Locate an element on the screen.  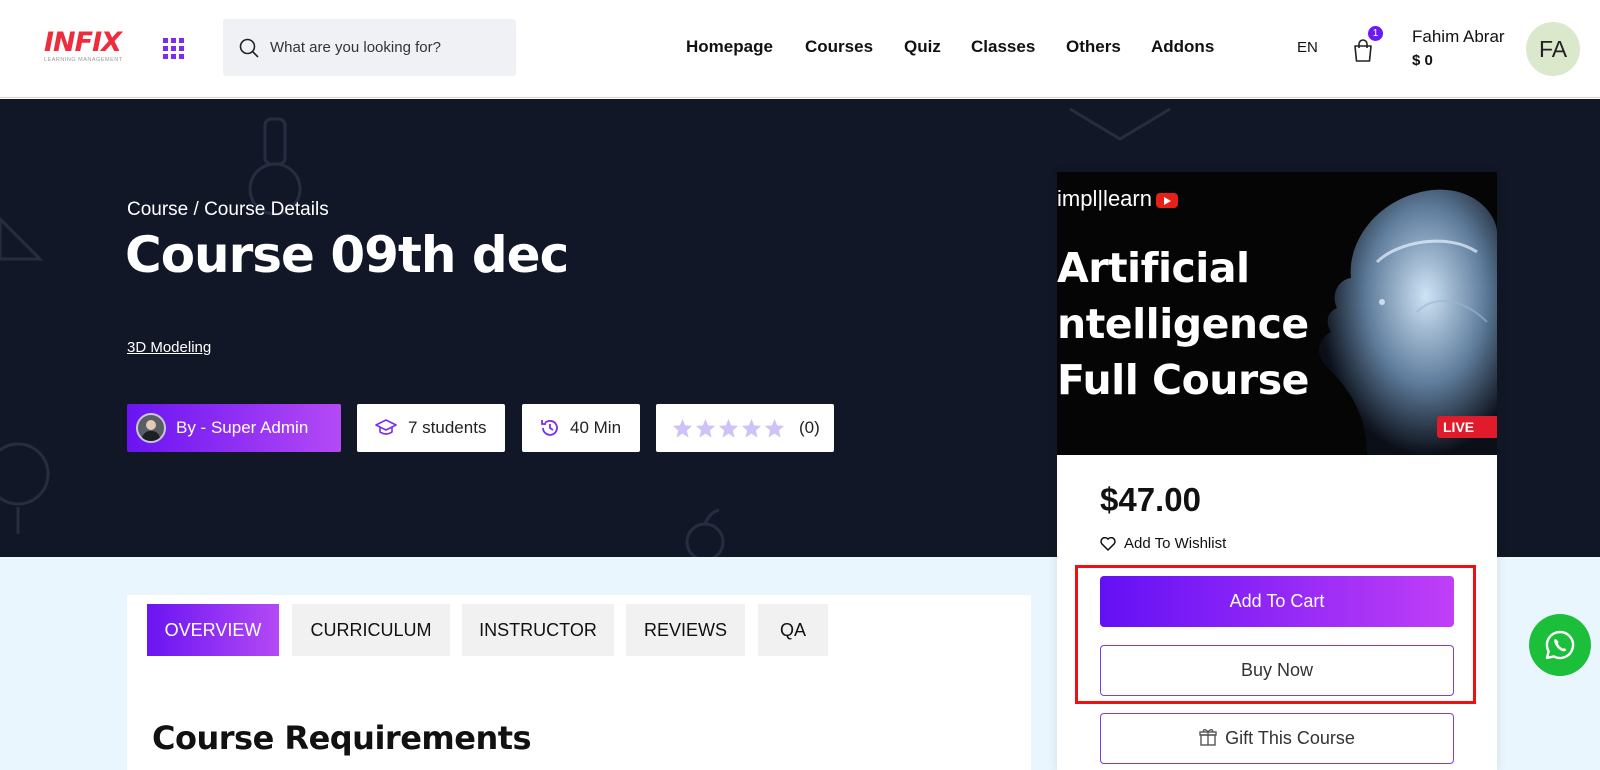
gift-course-button: Gift This Course is located at coordinates (1277, 738).